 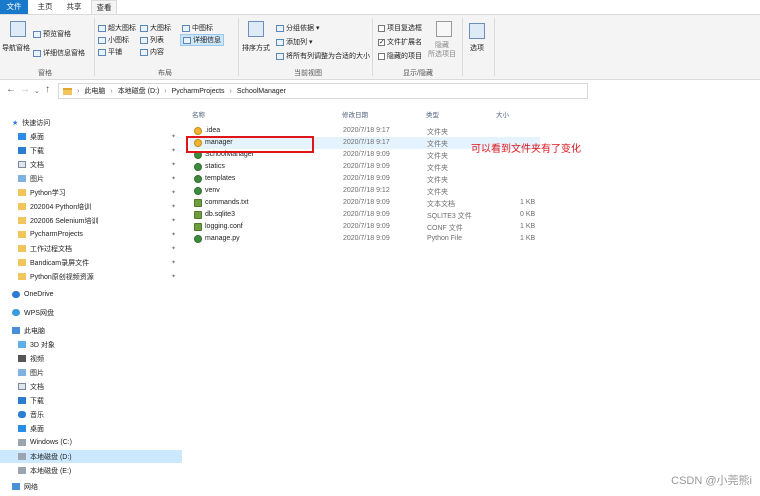 What do you see at coordinates (57, 34) in the screenshot?
I see `preview-pane-label: 预览窗格` at bounding box center [57, 34].